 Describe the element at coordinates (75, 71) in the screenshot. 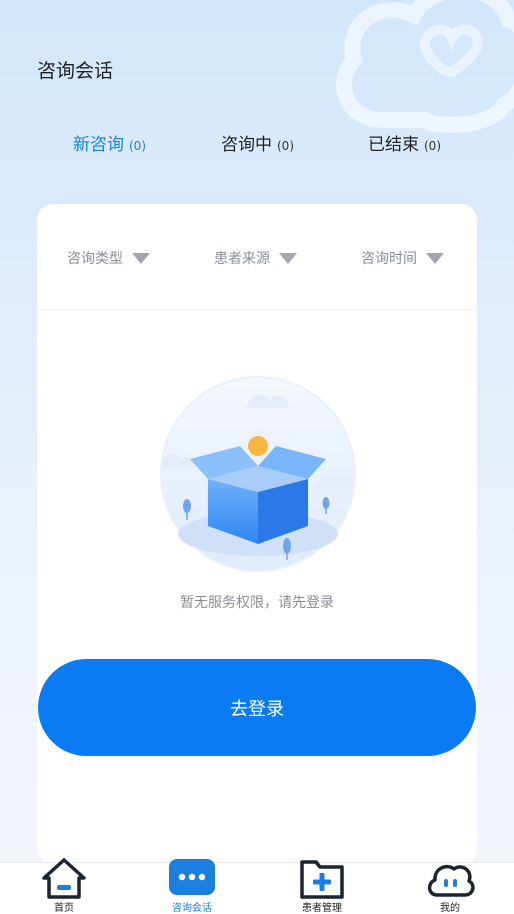

I see `page-title: 咨询会话` at that location.